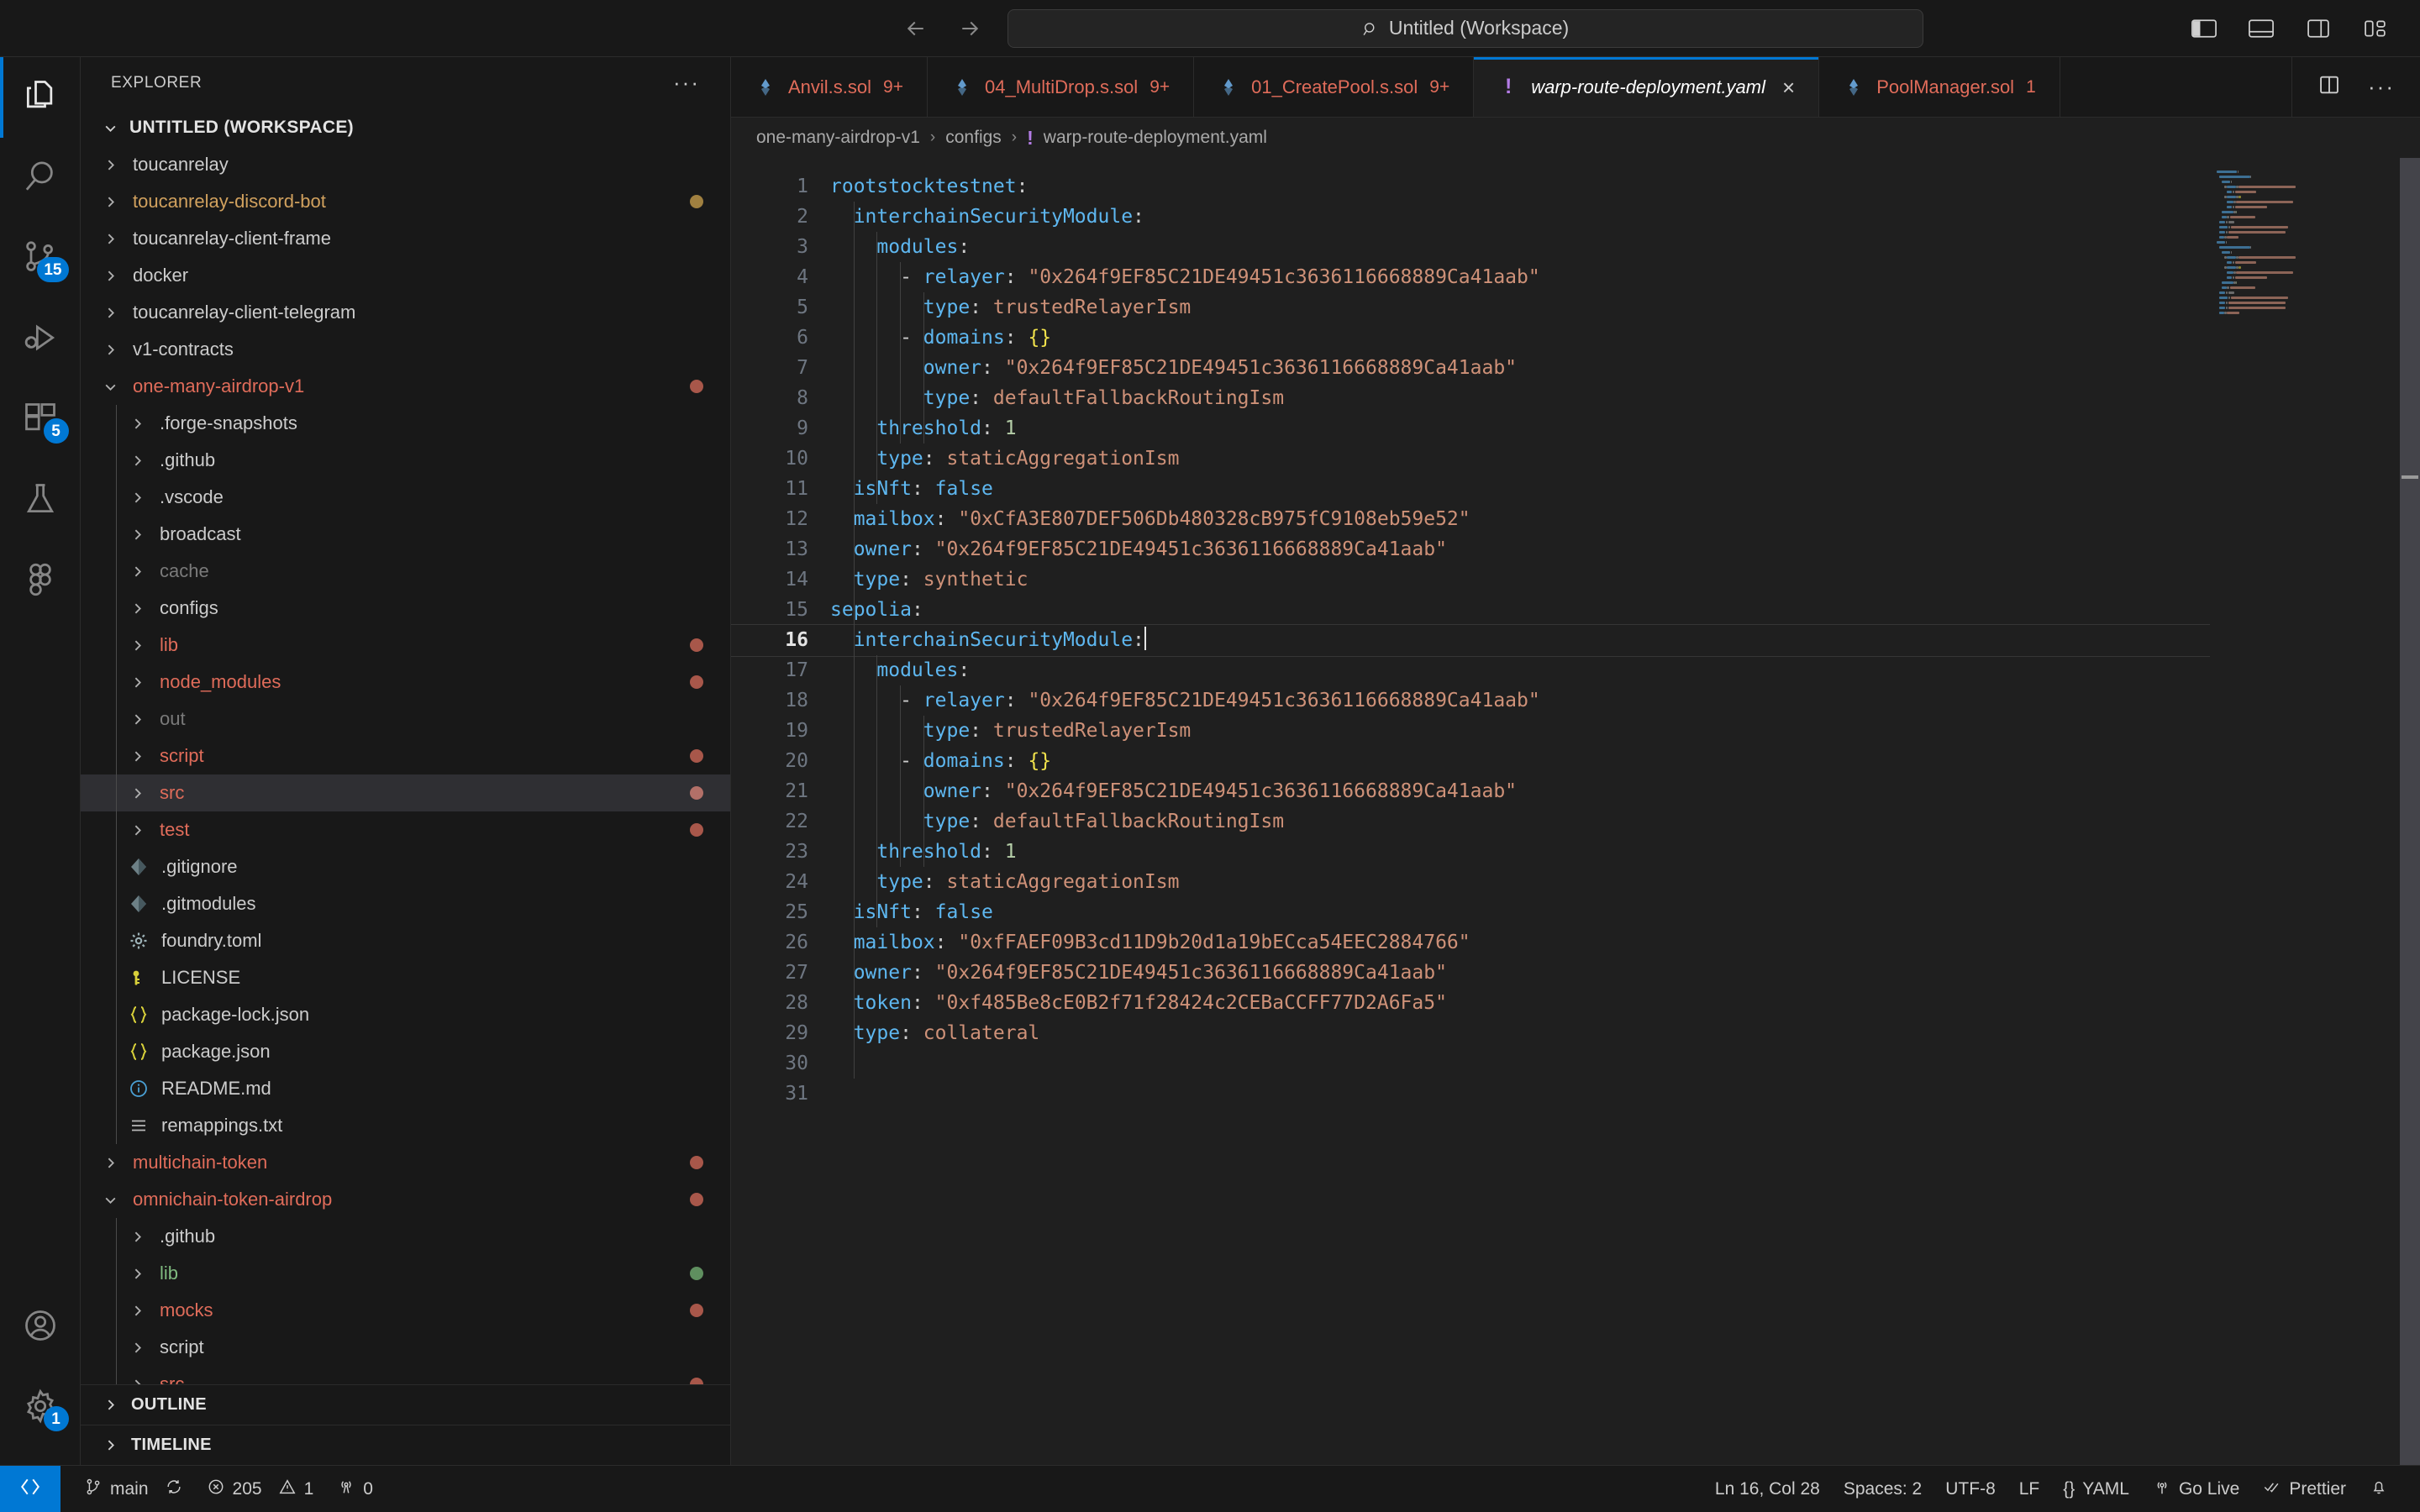  I want to click on file-tree-item: package.json, so click(405, 1051).